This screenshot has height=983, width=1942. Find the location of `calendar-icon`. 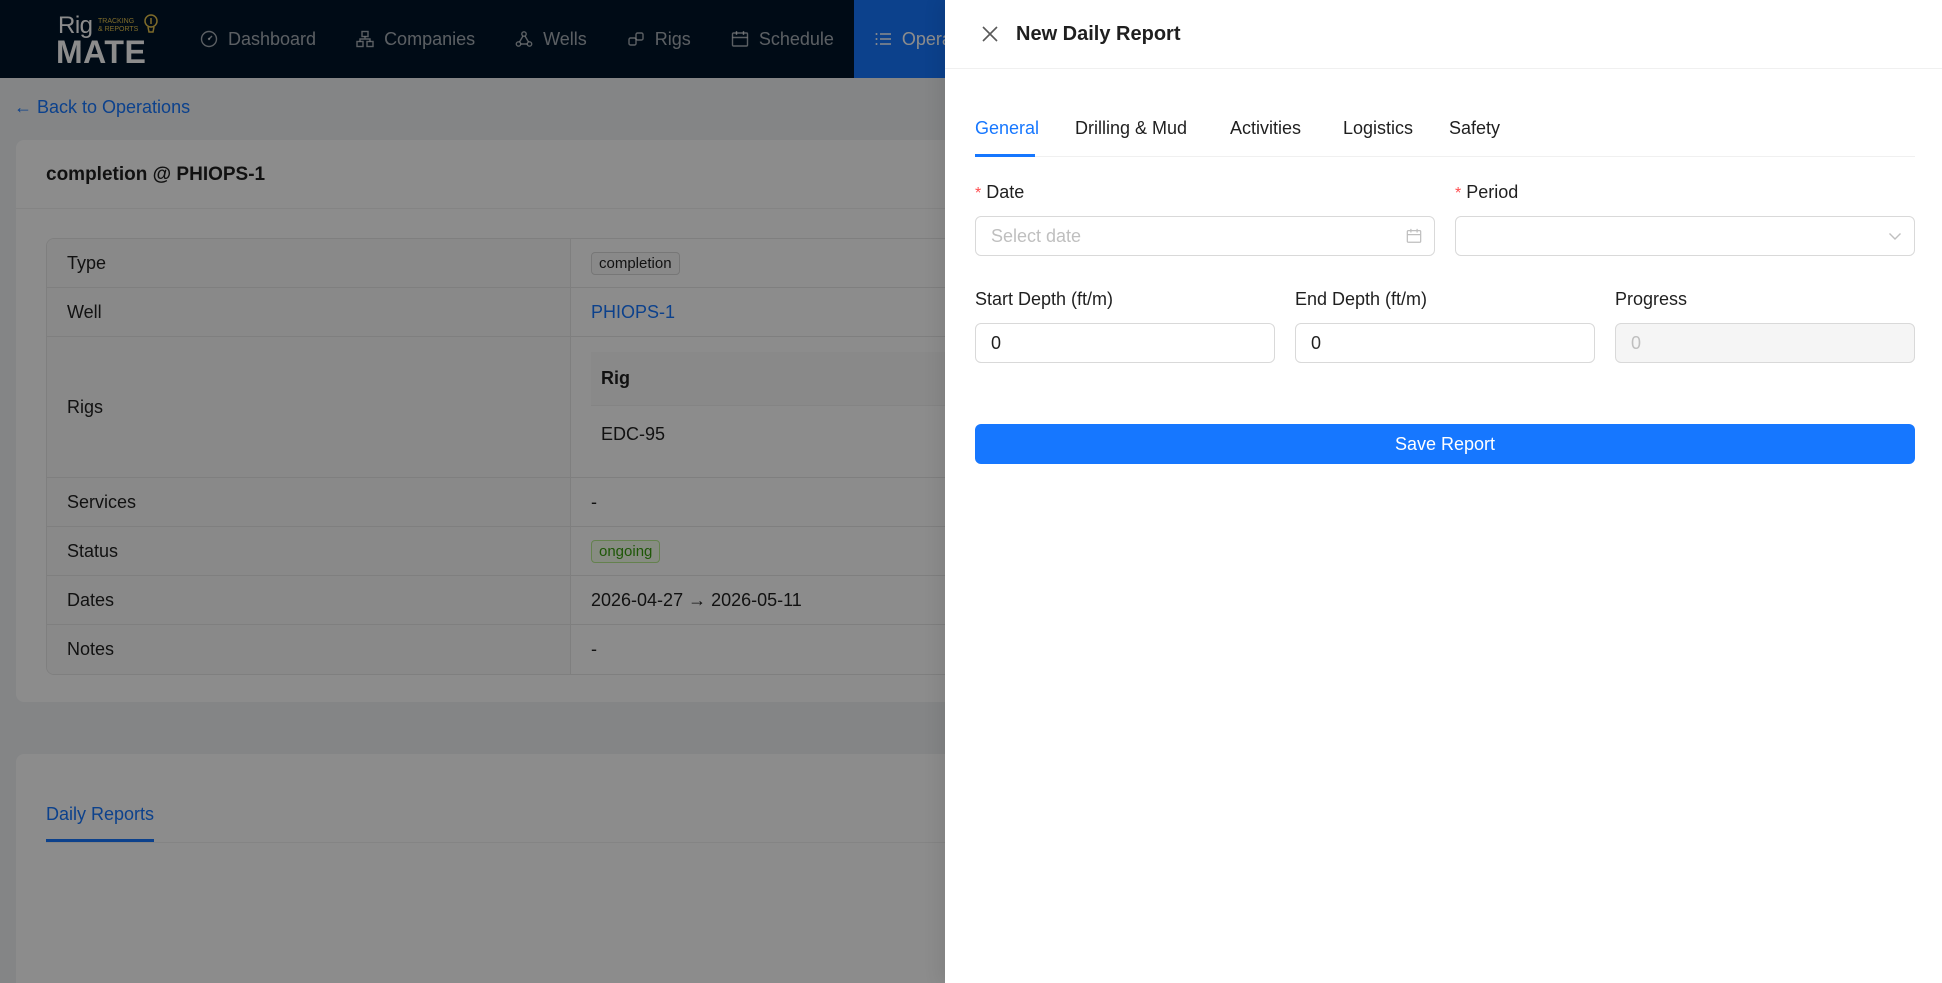

calendar-icon is located at coordinates (1414, 235).